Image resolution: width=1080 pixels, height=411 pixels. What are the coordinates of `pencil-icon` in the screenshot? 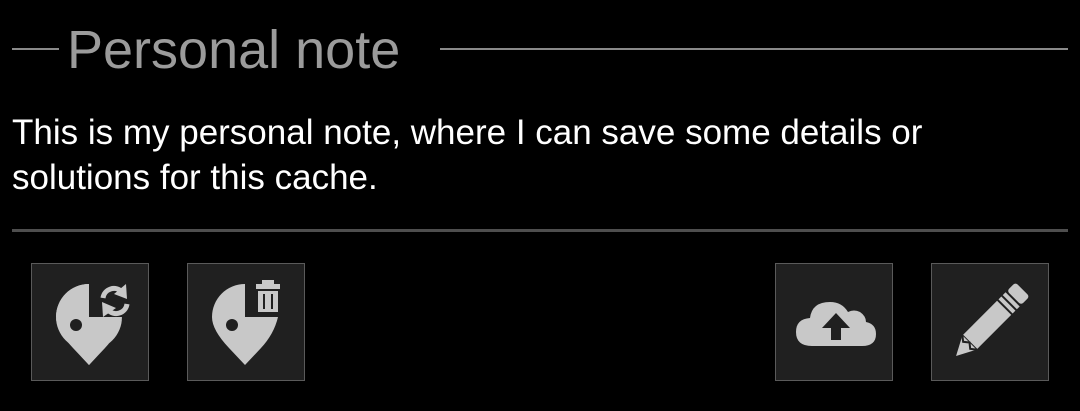 It's located at (992, 319).